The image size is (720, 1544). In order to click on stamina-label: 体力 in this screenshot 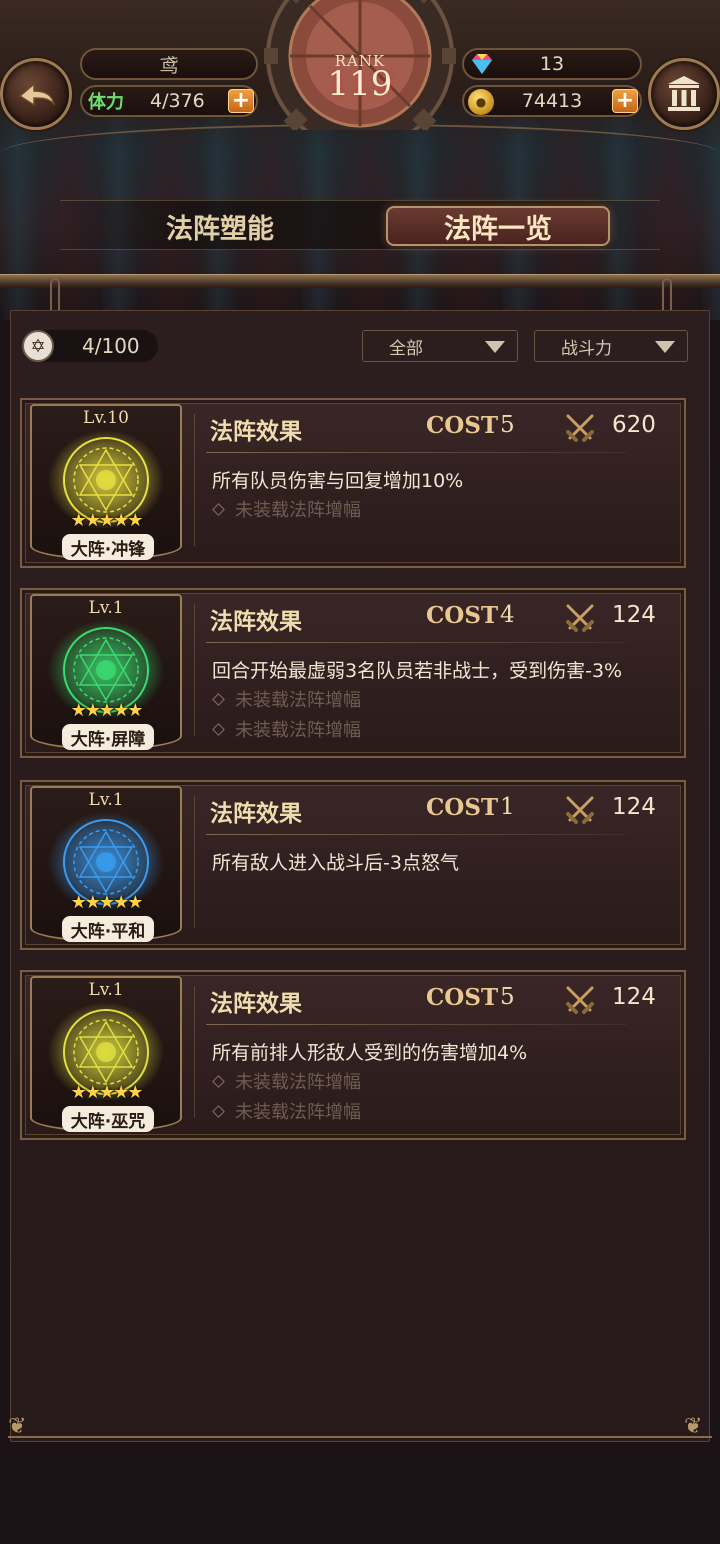, I will do `click(106, 102)`.